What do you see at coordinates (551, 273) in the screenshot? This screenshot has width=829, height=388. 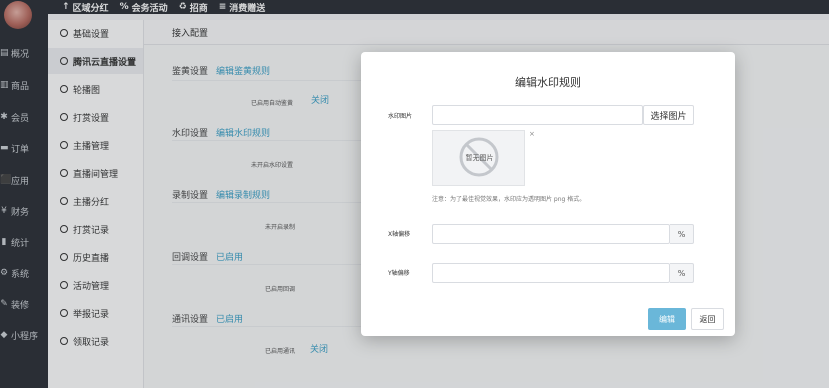 I see `y-offset-input` at bounding box center [551, 273].